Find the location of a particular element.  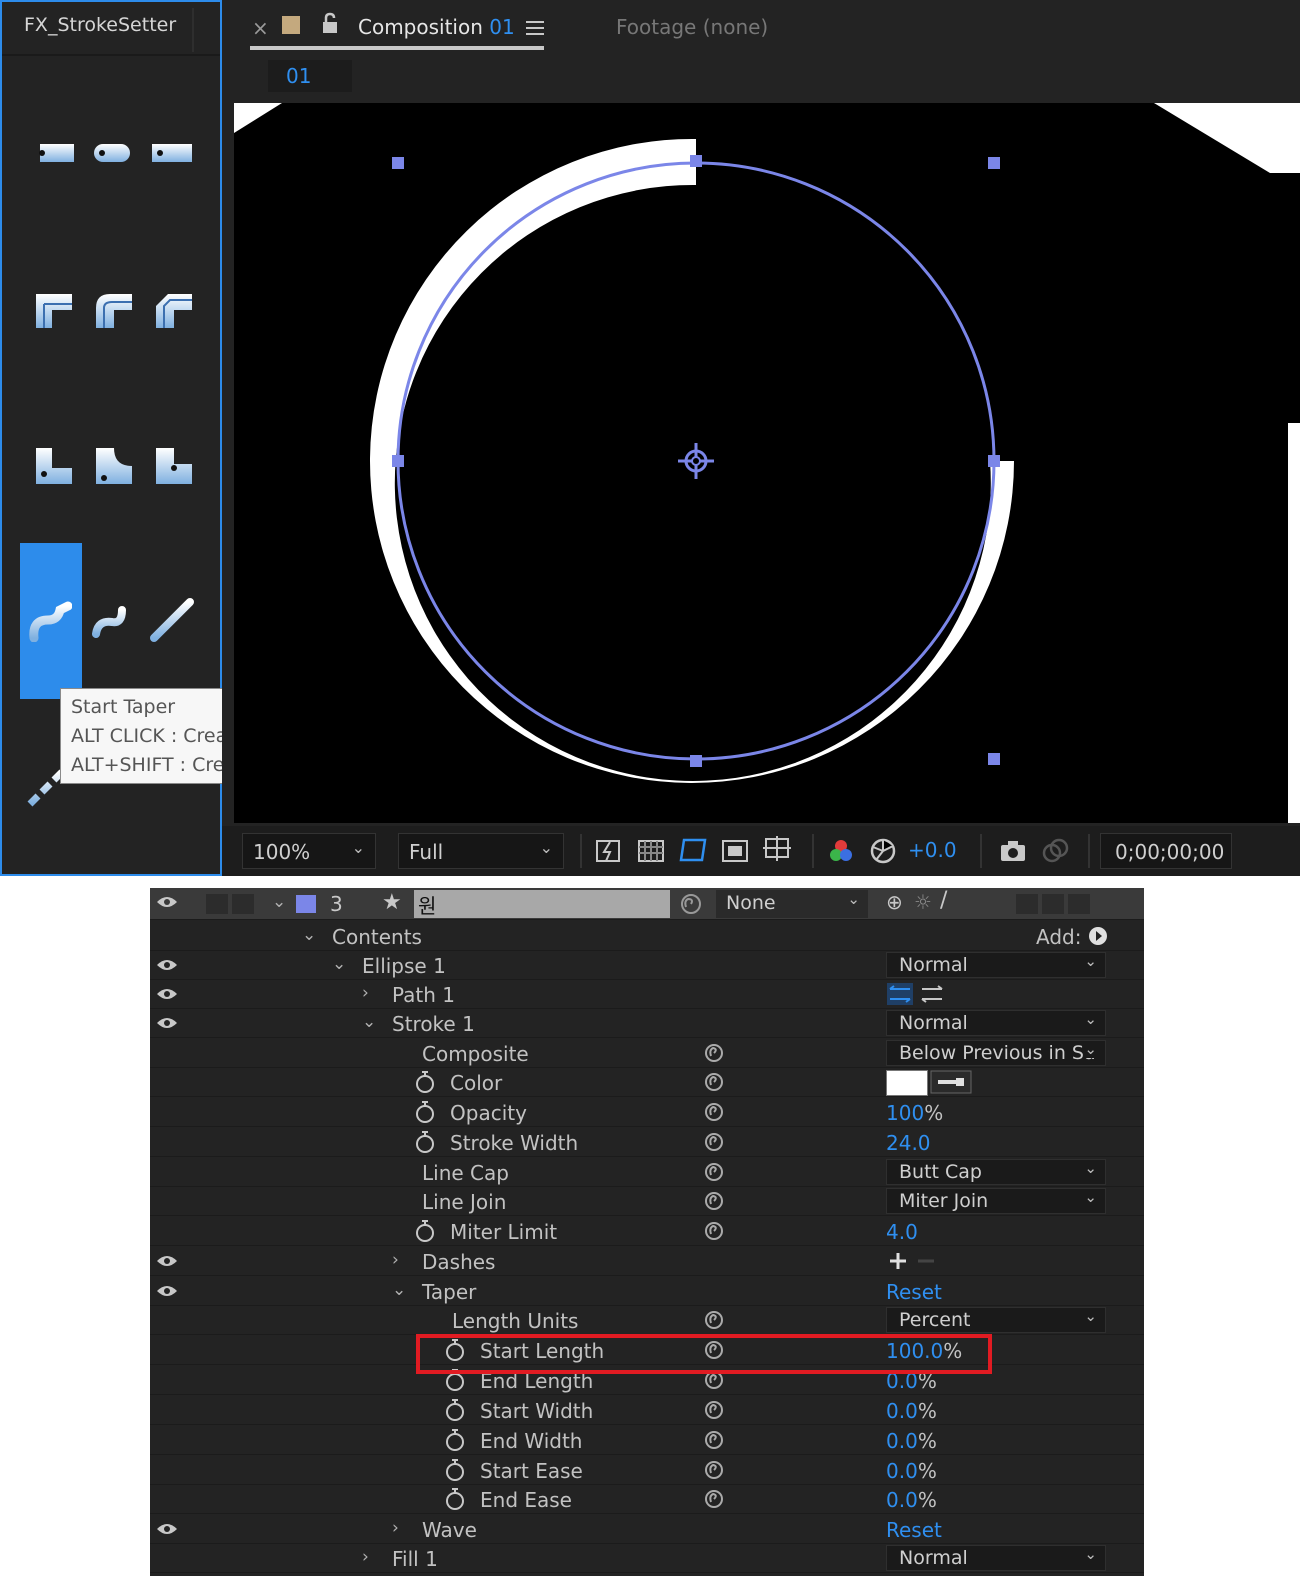

opacity-row: Opacity 100% is located at coordinates (647, 1112).